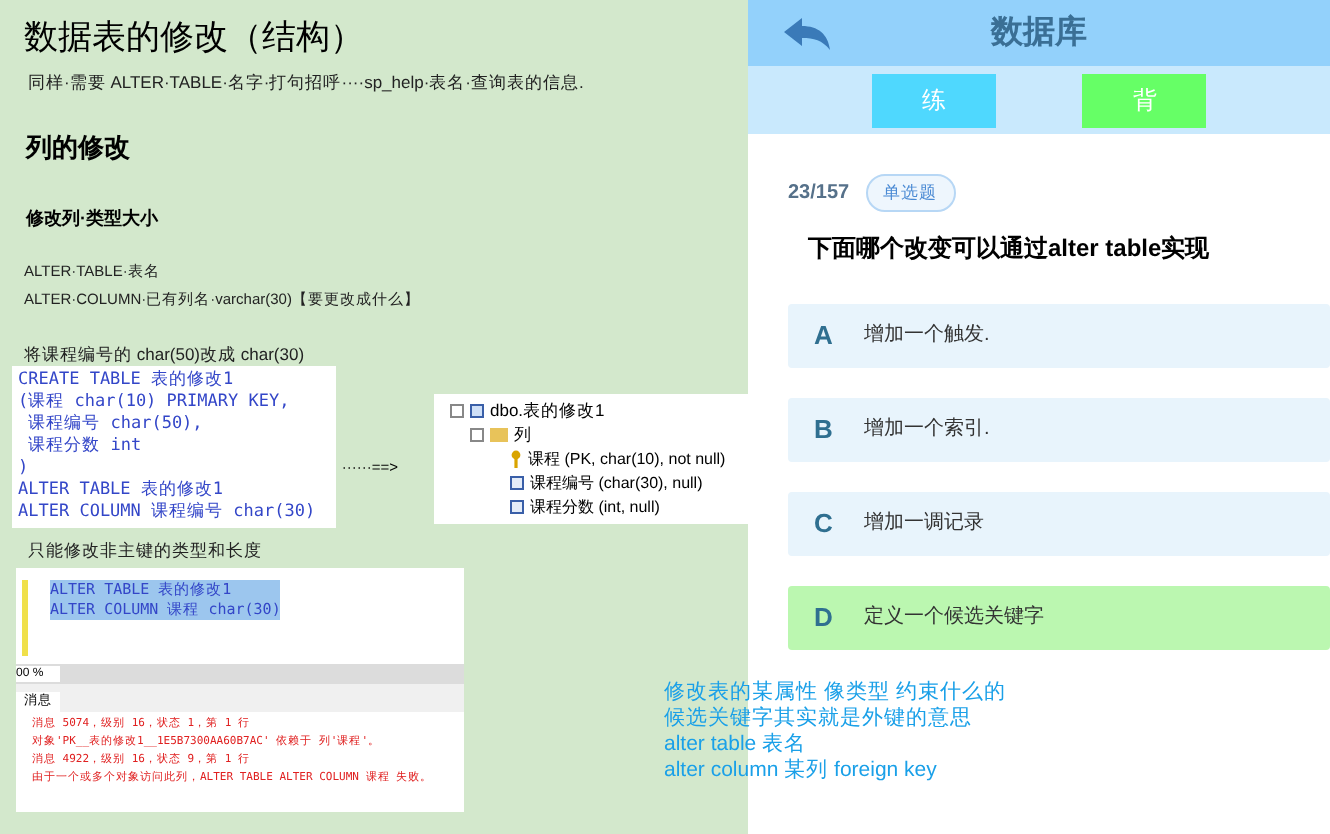 This screenshot has height=834, width=1330. What do you see at coordinates (194, 38) in the screenshot?
I see `document-heading: 数据表的修改（结构）` at bounding box center [194, 38].